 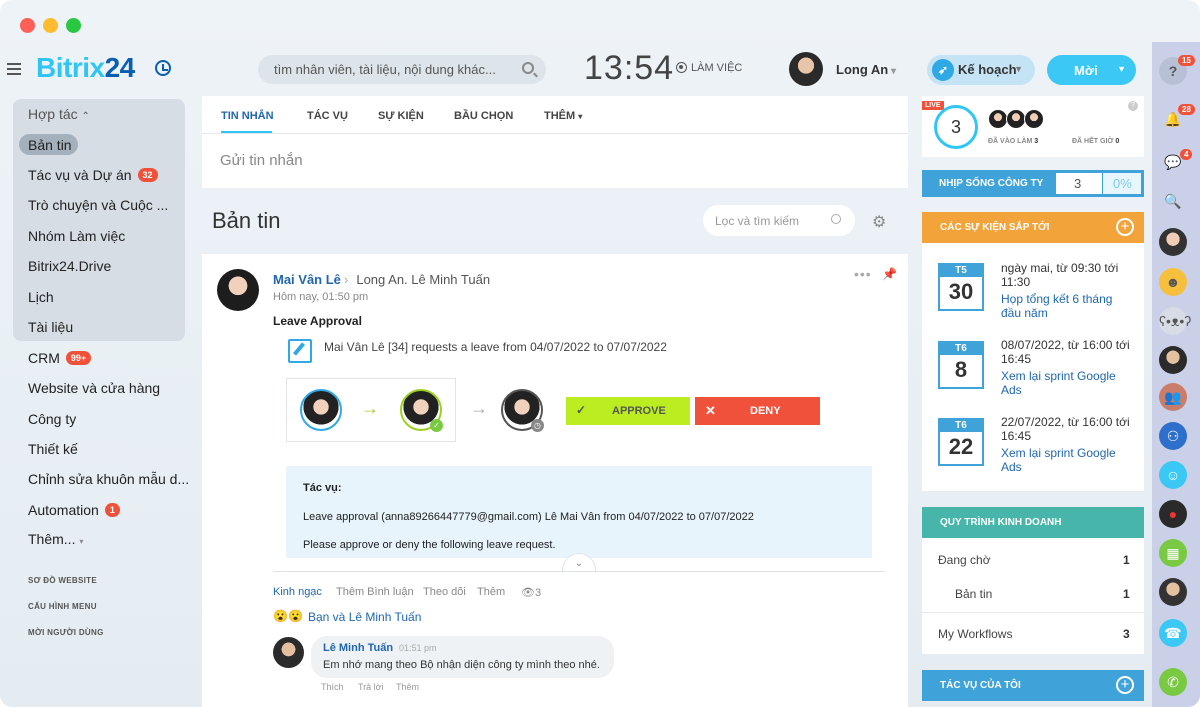 I want to click on invite-button: Mời ▼, so click(x=1091, y=70).